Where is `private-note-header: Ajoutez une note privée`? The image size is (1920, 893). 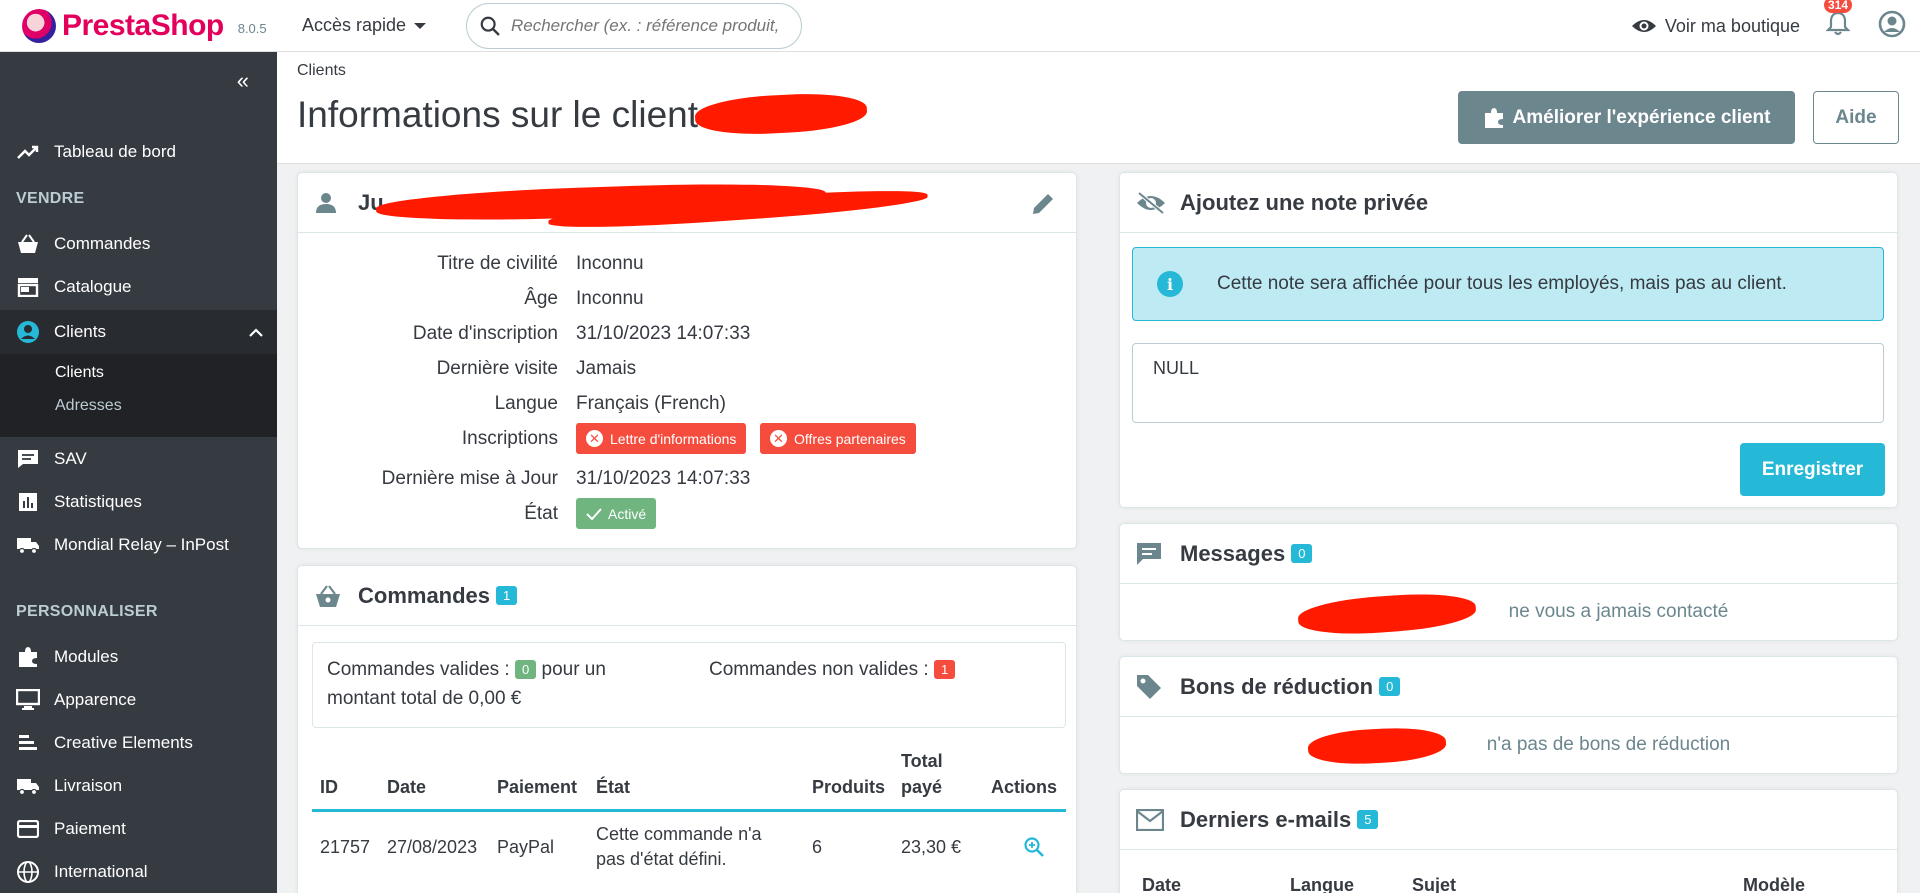
private-note-header: Ajoutez une note privée is located at coordinates (1508, 203).